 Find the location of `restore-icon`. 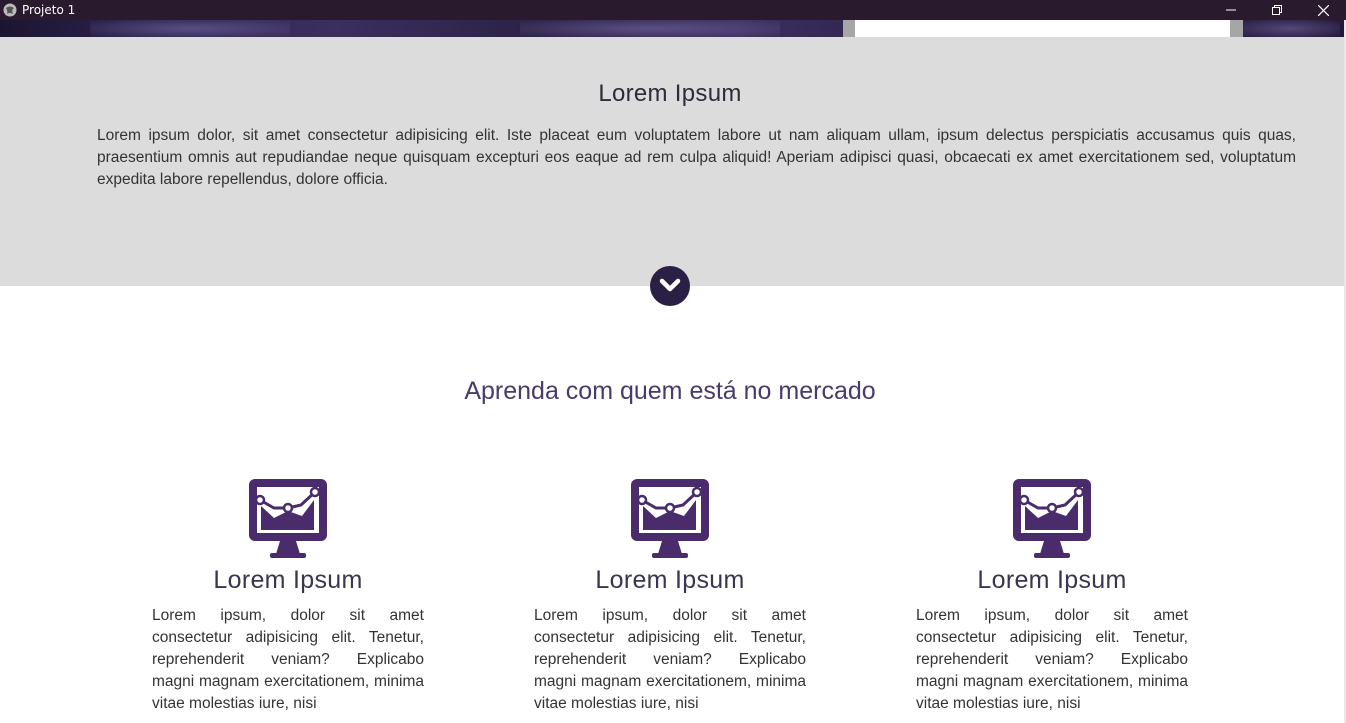

restore-icon is located at coordinates (1277, 10).